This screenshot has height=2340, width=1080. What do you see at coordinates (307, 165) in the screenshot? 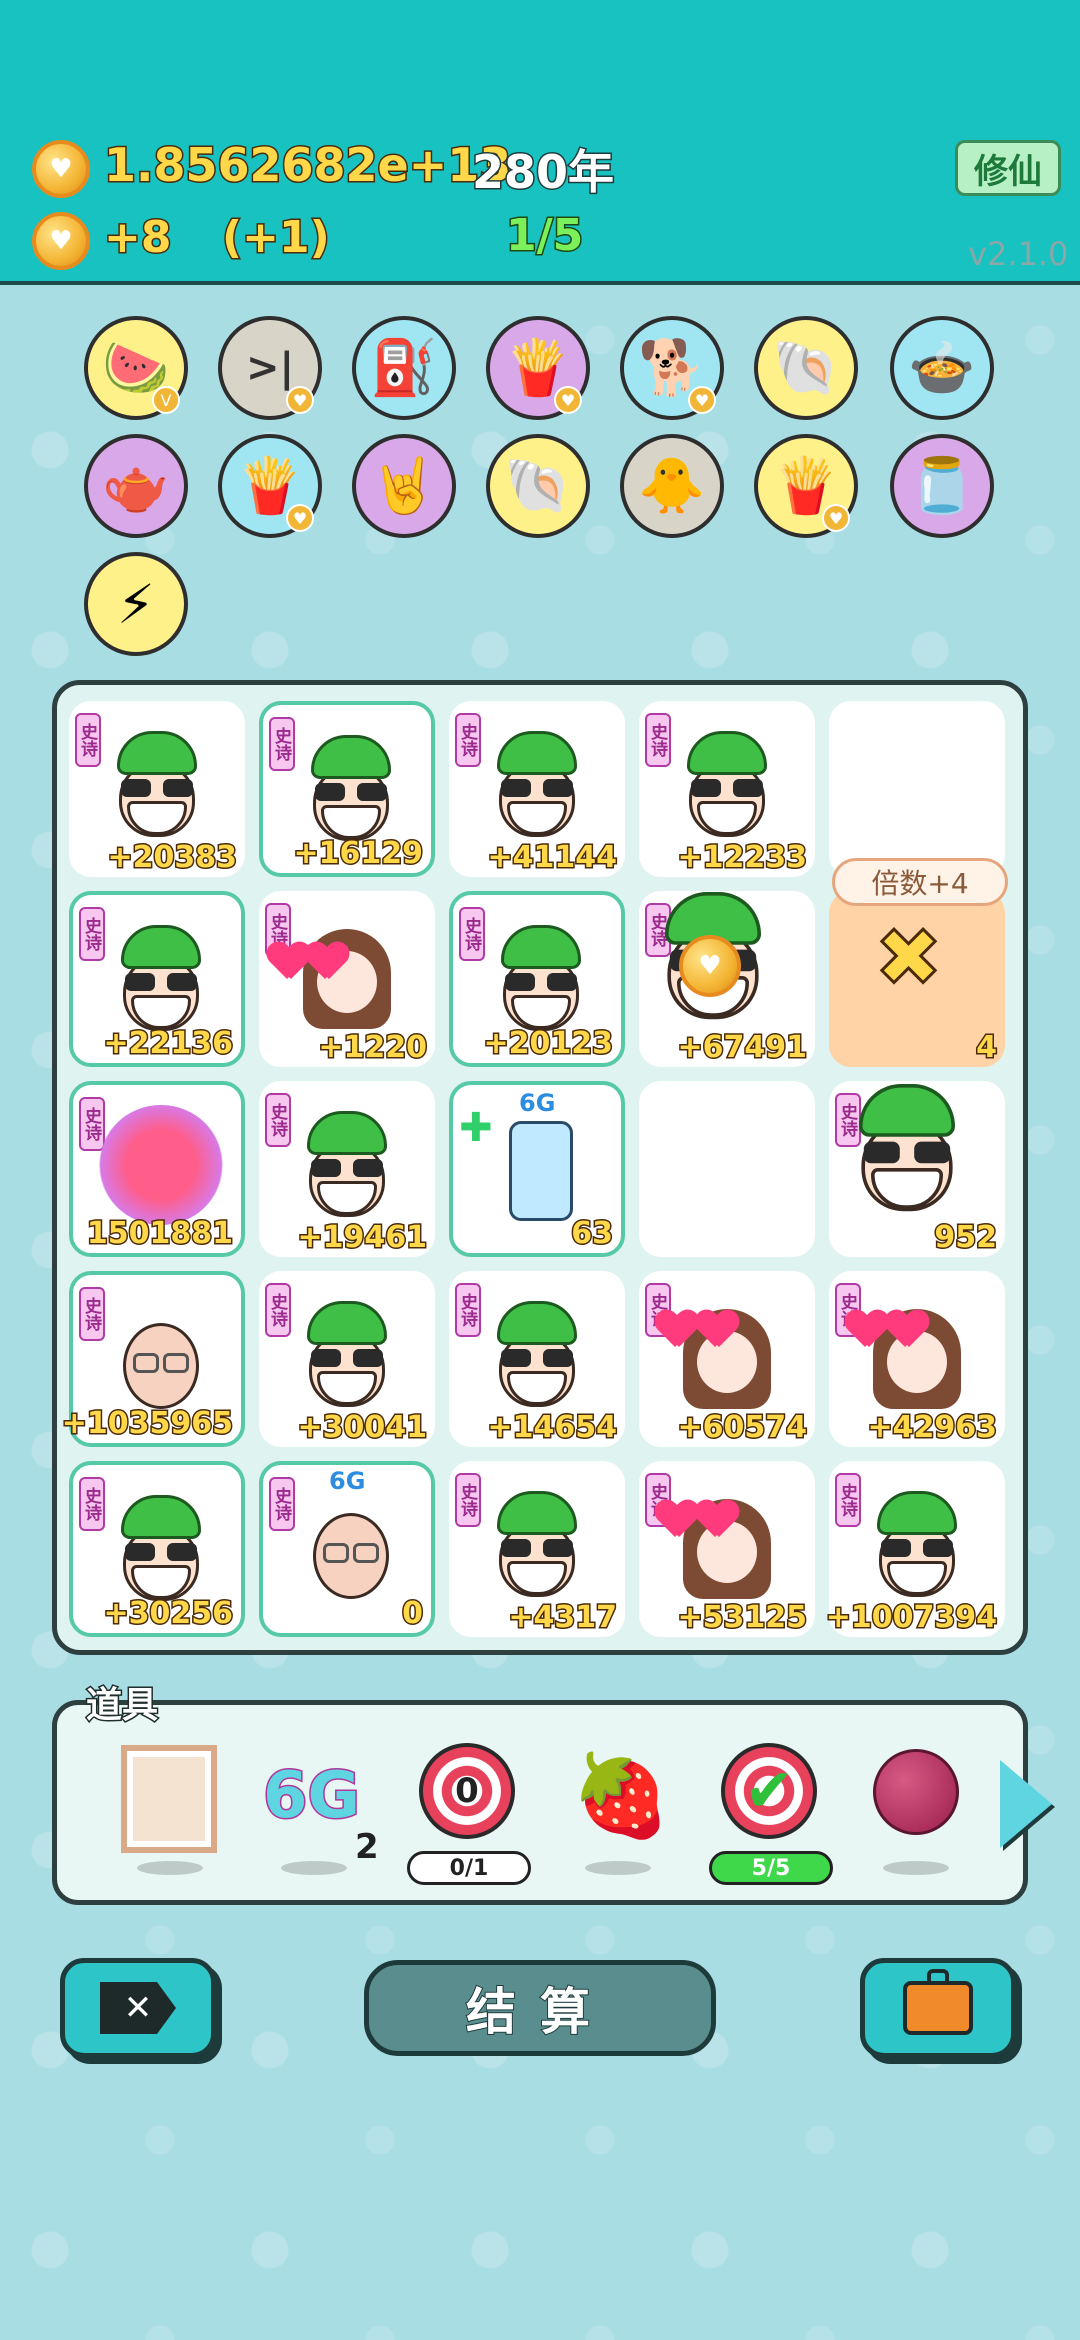
I see `coins-total: 1.8562682e+13` at bounding box center [307, 165].